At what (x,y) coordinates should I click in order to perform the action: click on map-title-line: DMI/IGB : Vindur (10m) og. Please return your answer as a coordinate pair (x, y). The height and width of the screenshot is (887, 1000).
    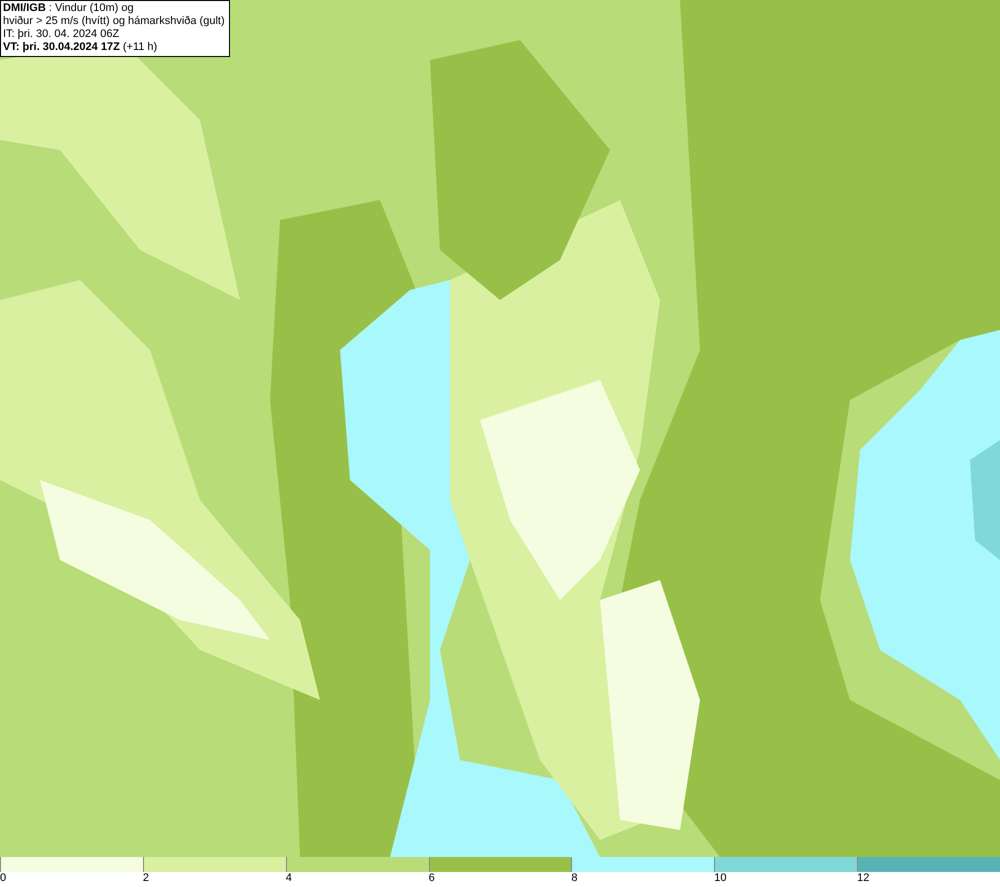
    Looking at the image, I should click on (69, 8).